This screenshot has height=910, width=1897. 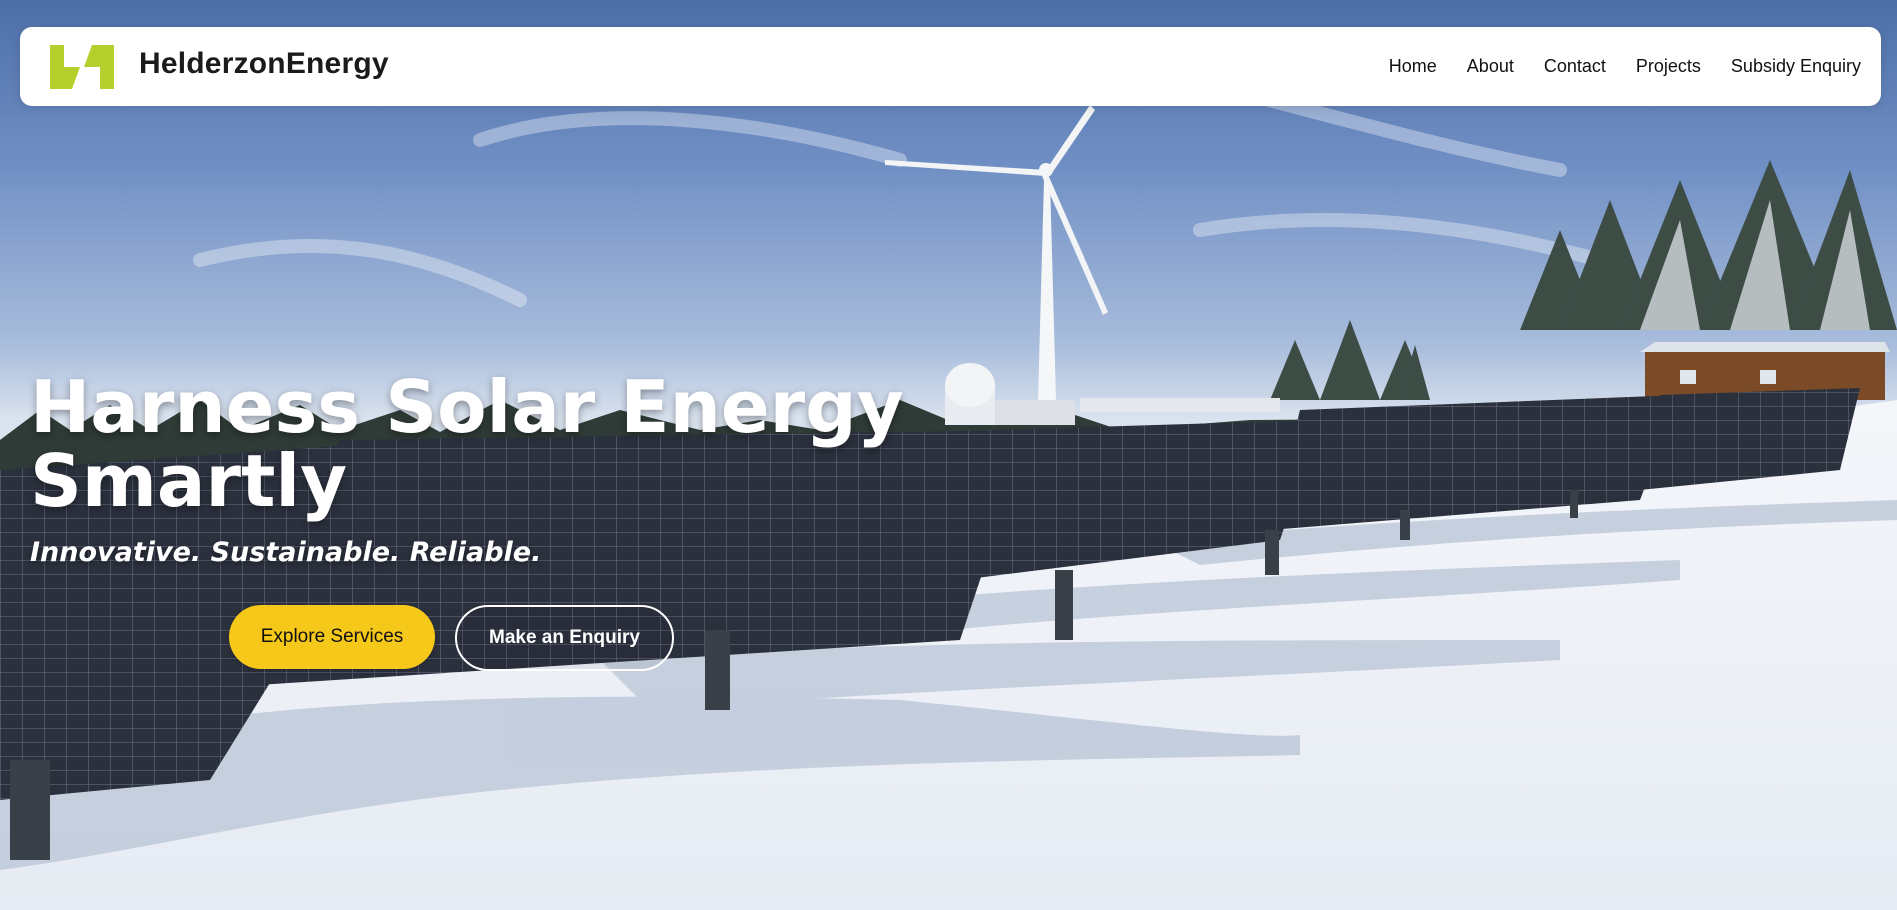 I want to click on make-enquiry-button: Make an Enquiry, so click(x=564, y=638).